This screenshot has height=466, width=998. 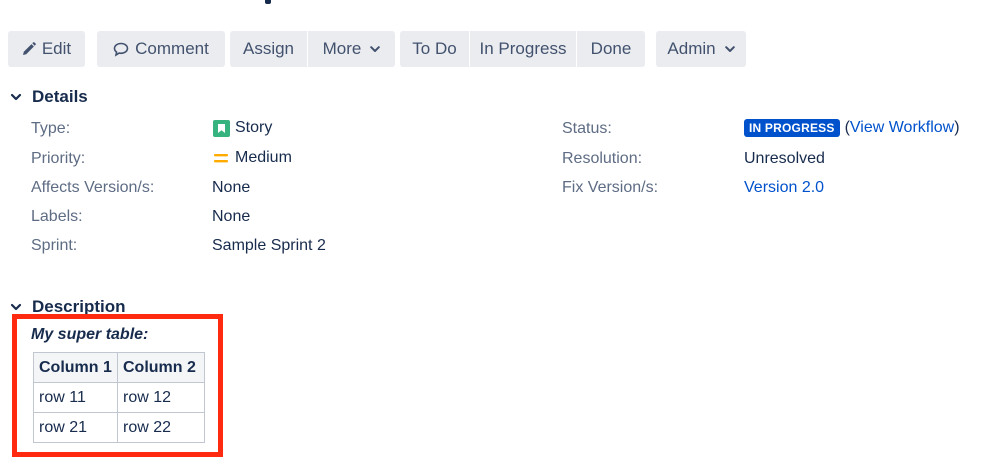 What do you see at coordinates (221, 128) in the screenshot?
I see `bookmark-icon` at bounding box center [221, 128].